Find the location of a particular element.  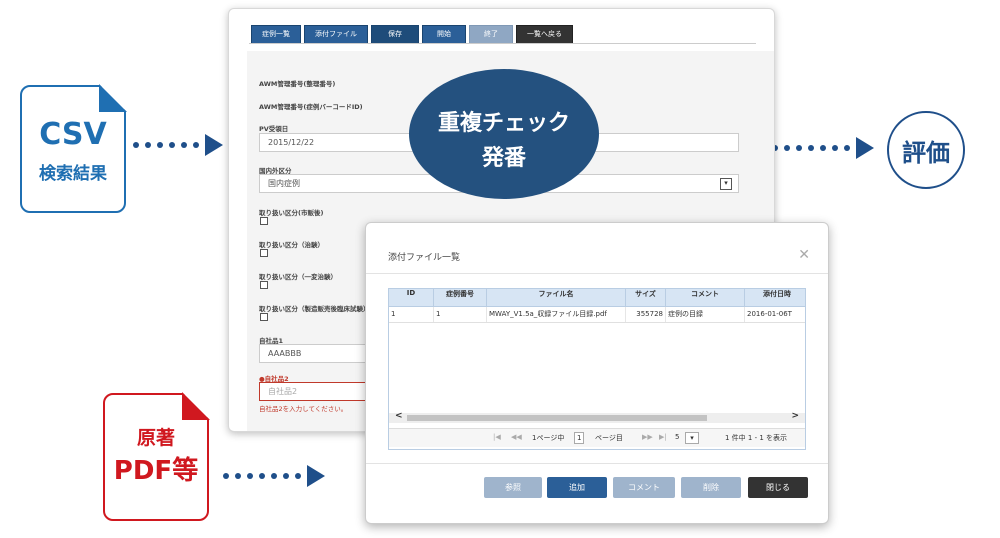

start-tab: 開始 is located at coordinates (444, 34).